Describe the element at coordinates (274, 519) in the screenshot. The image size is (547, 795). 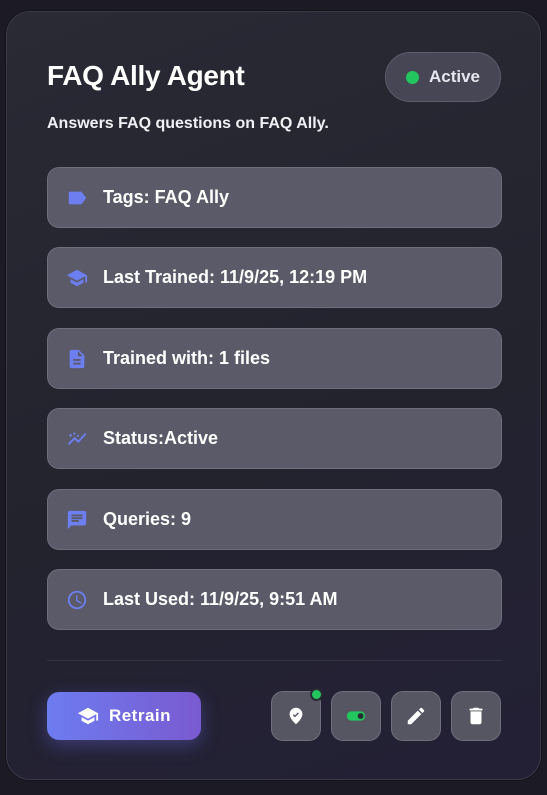
I see `detail-row-queries: Queries: 9` at that location.